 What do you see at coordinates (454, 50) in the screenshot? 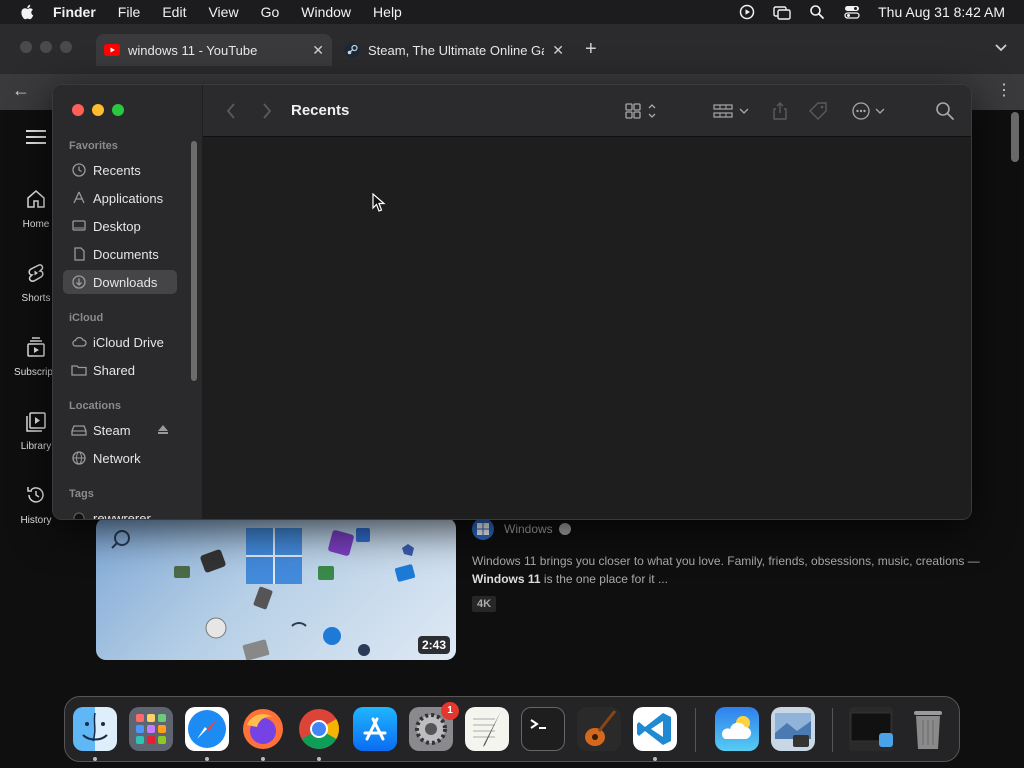
I see `browser-tab-steam: Steam, The Ultimate Online Ga ✕` at bounding box center [454, 50].